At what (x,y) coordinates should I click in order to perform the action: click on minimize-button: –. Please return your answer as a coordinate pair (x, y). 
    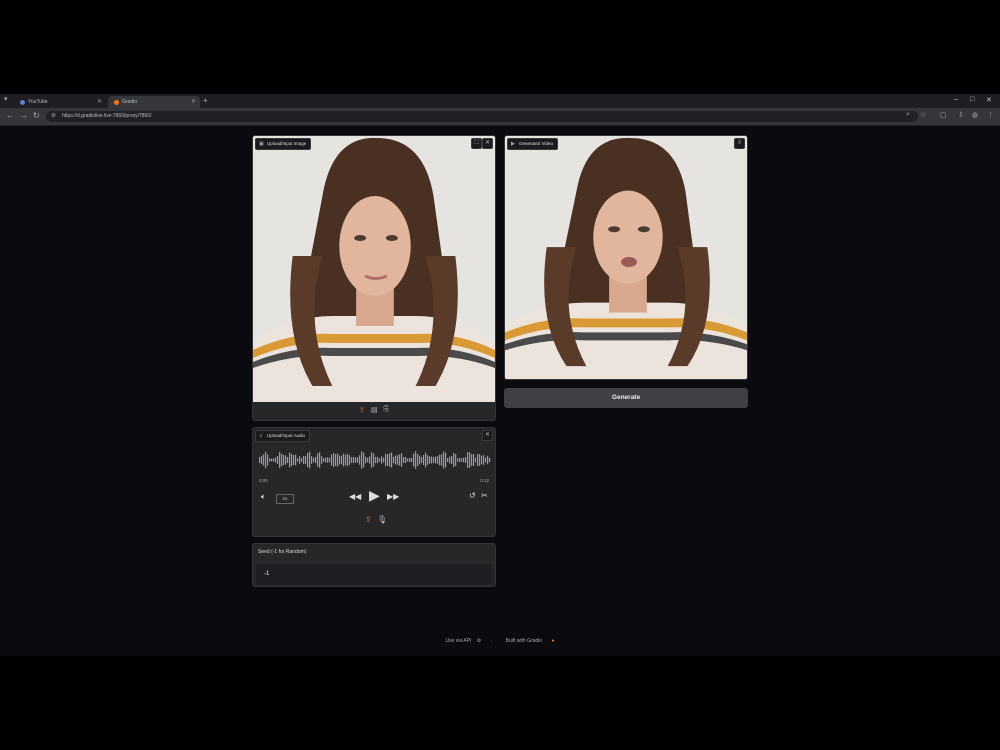
    Looking at the image, I should click on (956, 99).